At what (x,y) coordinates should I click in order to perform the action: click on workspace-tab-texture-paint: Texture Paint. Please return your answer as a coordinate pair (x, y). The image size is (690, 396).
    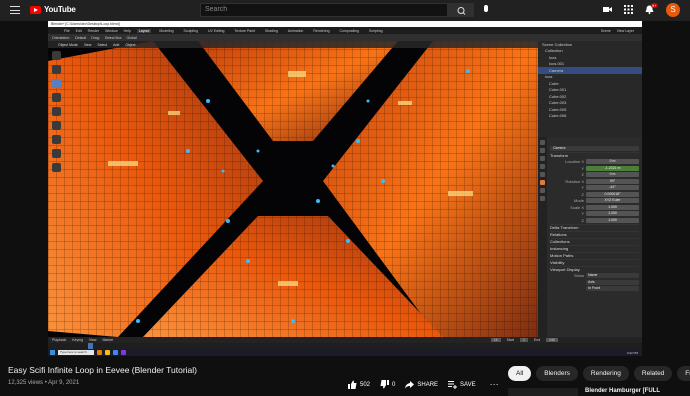
    Looking at the image, I should click on (245, 31).